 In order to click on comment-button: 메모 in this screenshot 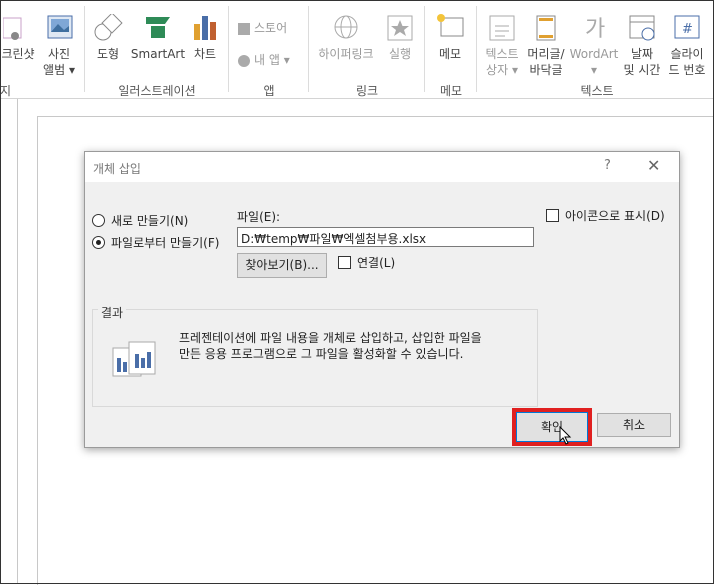, I will do `click(450, 38)`.